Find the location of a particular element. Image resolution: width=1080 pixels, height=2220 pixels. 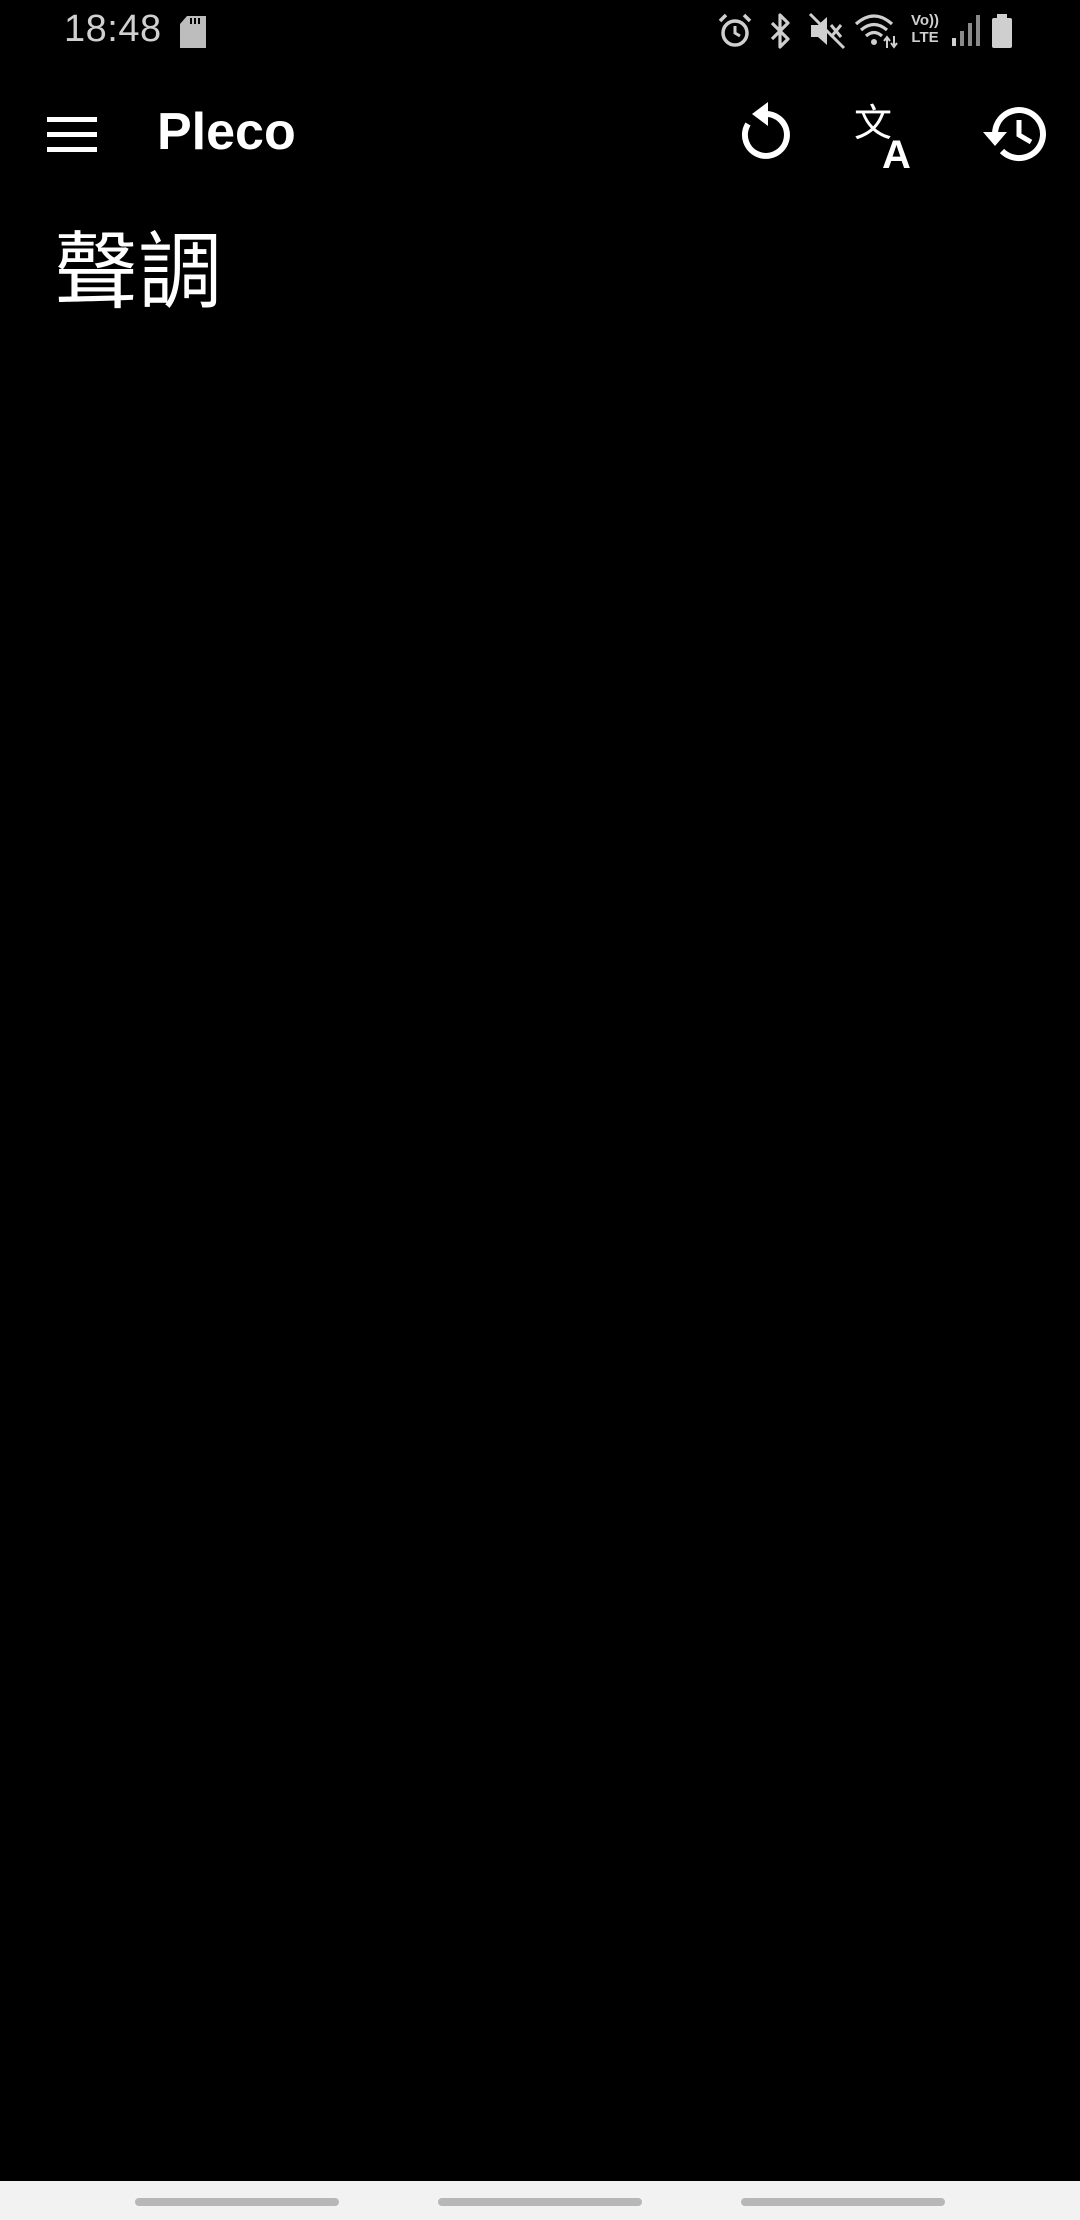

lte-label-bottom: LTE is located at coordinates (925, 37).